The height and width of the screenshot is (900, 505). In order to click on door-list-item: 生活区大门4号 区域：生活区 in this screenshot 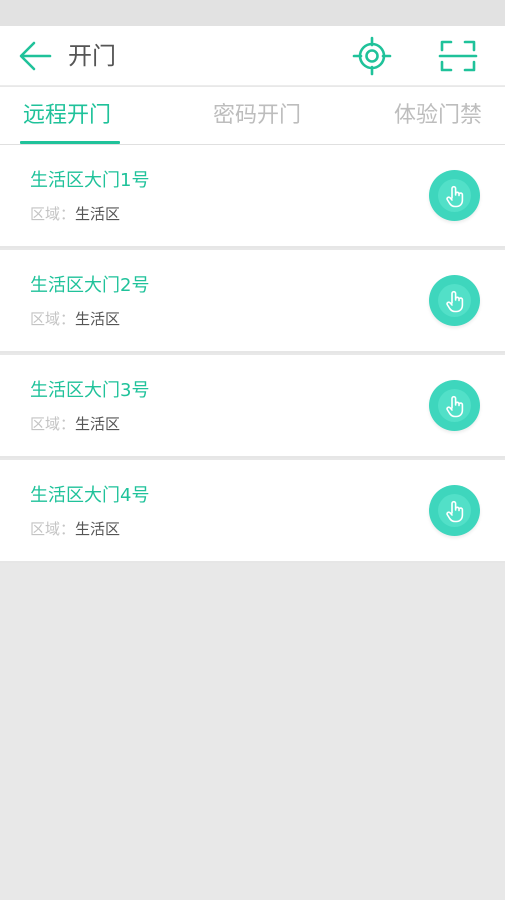, I will do `click(252, 511)`.